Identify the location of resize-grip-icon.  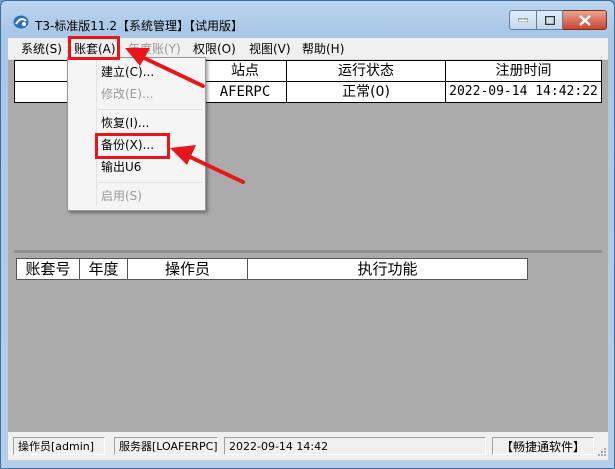
(602, 452).